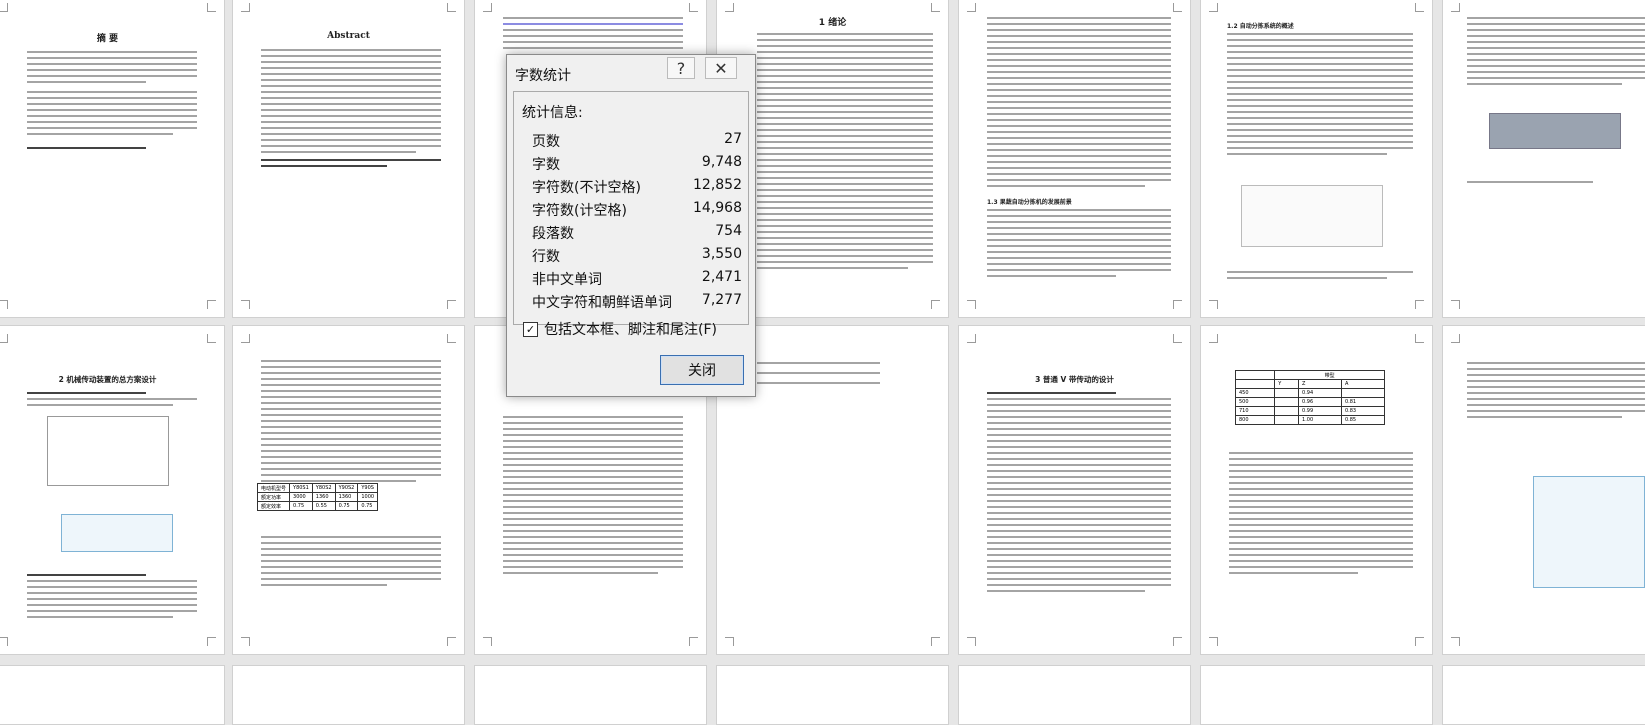  Describe the element at coordinates (301, 488) in the screenshot. I see `table-cell: Y80S1` at that location.